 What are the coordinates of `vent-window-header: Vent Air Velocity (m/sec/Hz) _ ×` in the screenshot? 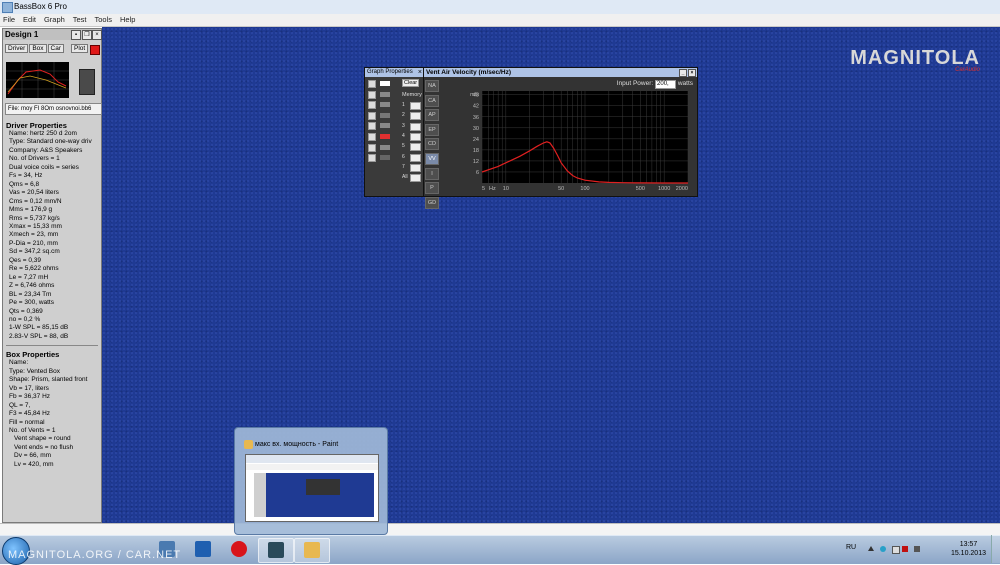 It's located at (560, 72).